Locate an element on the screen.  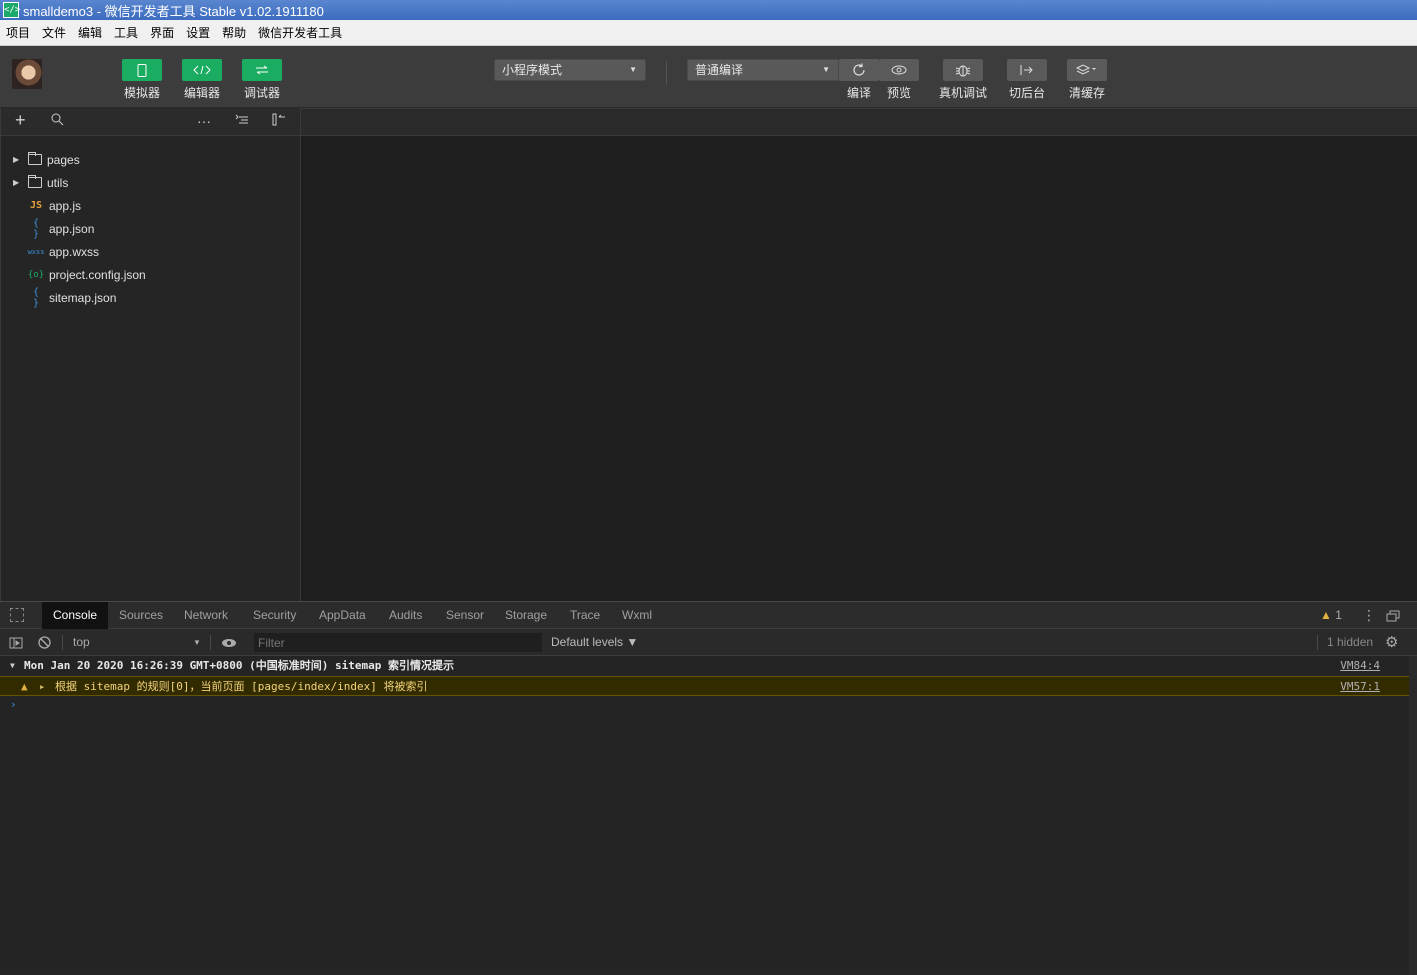
console-prompt: › is located at coordinates (708, 705).